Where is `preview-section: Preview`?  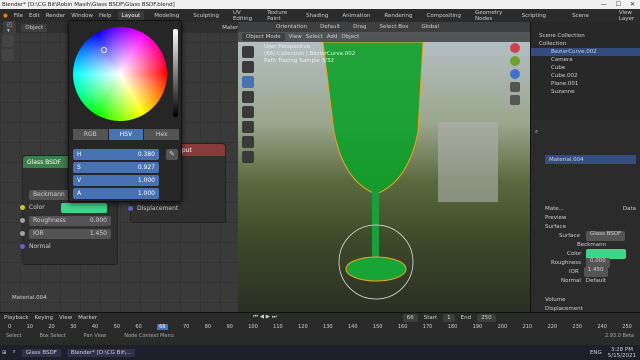
preview-section: Preview is located at coordinates (585, 217).